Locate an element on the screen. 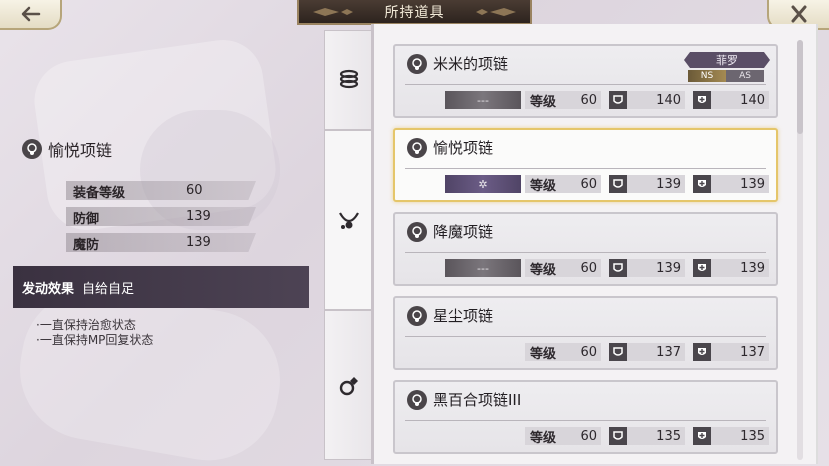  item-name: 星尘项链 is located at coordinates (463, 316).